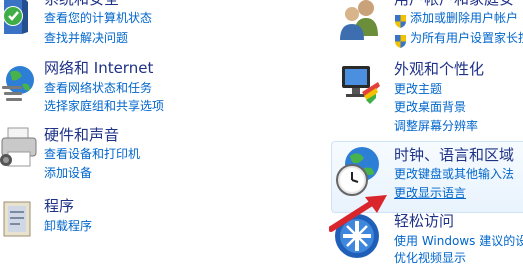  What do you see at coordinates (17, 22) in the screenshot?
I see `system-security-icon` at bounding box center [17, 22].